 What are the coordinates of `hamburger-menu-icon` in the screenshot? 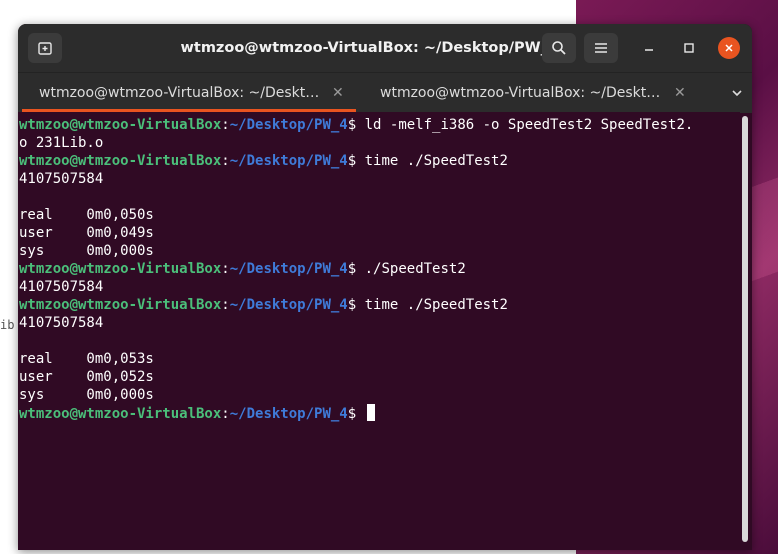 It's located at (601, 48).